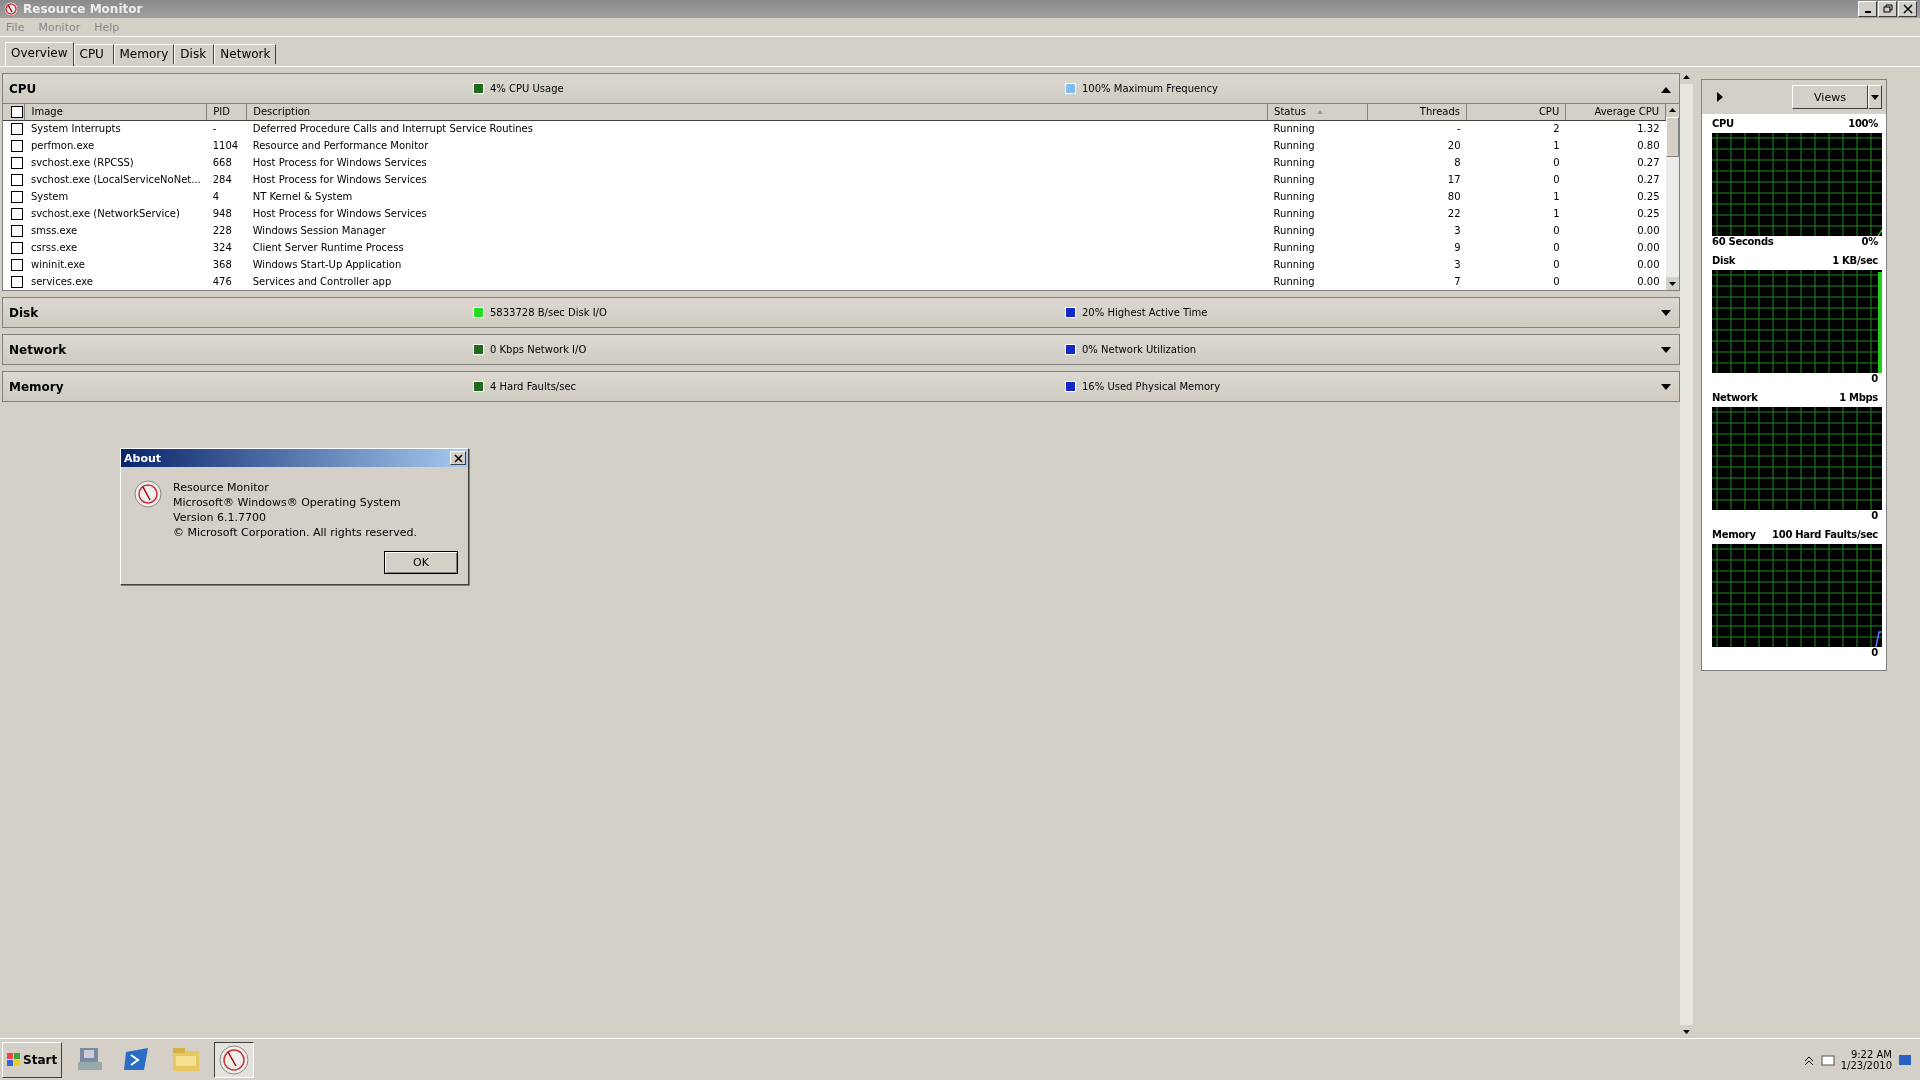 This screenshot has width=1920, height=1080. Describe the element at coordinates (38, 349) in the screenshot. I see `section-title: Network` at that location.